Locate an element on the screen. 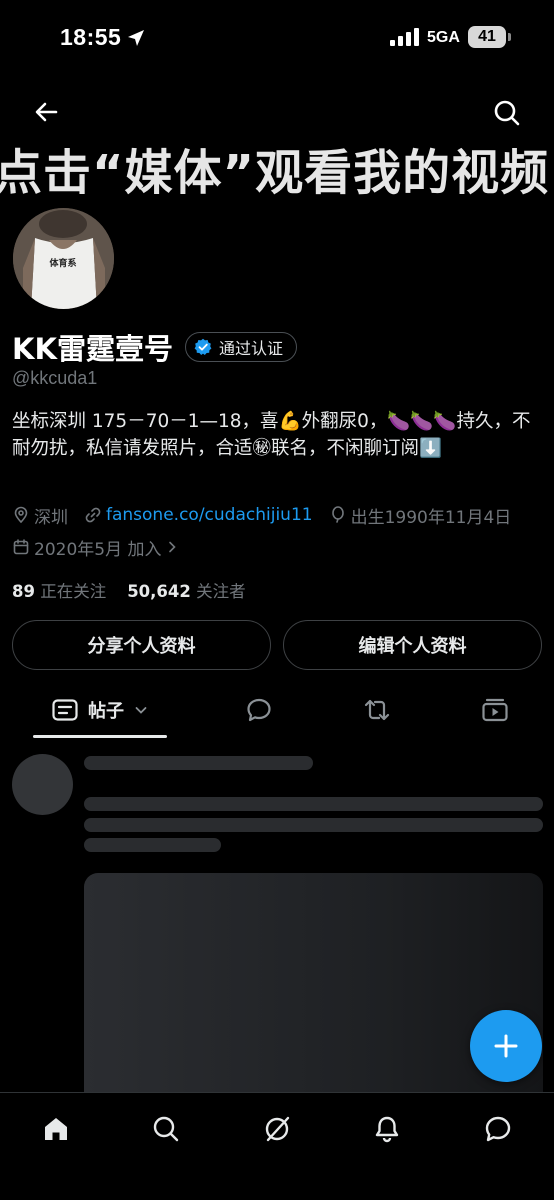  plus-icon is located at coordinates (506, 1046).